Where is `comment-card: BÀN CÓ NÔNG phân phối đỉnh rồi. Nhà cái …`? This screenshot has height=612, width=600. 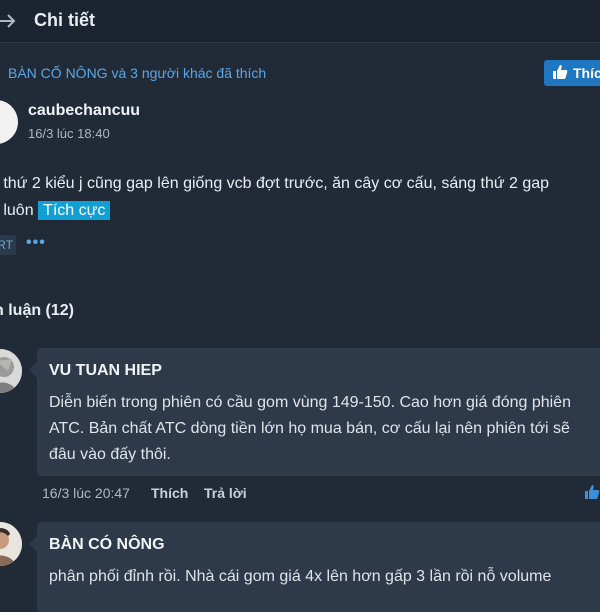 comment-card: BÀN CÓ NÔNG phân phối đỉnh rồi. Nhà cái … is located at coordinates (314, 567).